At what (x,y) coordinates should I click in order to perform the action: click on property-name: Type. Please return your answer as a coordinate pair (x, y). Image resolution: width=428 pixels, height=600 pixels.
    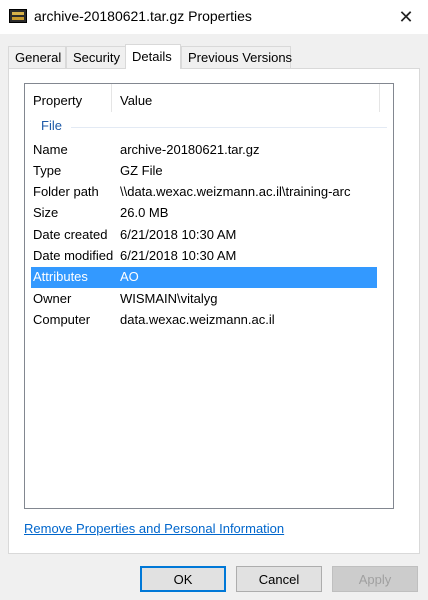
    Looking at the image, I should click on (47, 170).